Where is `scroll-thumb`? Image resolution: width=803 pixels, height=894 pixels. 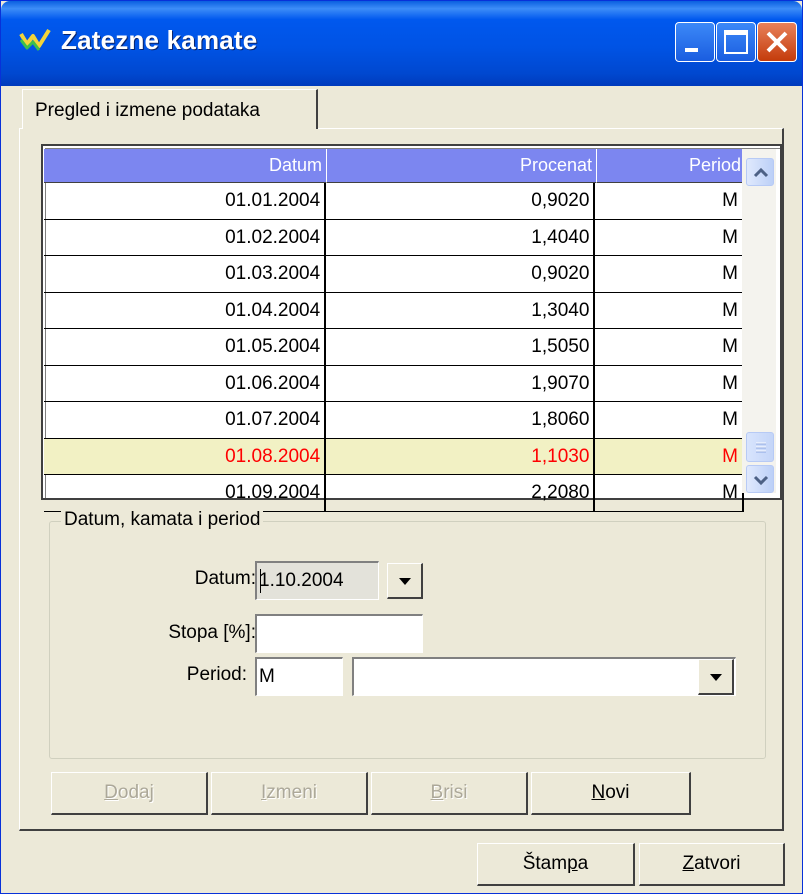 scroll-thumb is located at coordinates (760, 447).